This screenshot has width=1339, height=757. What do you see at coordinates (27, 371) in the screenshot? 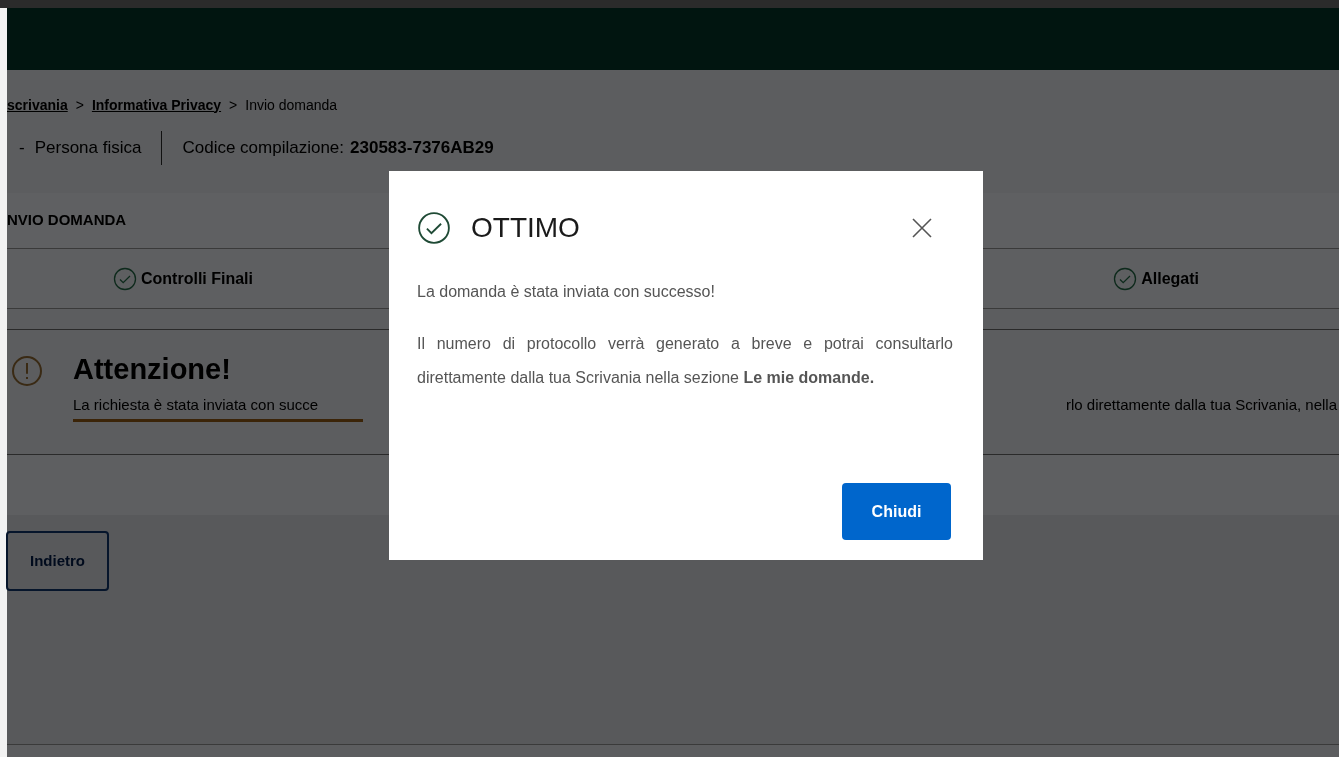
I see `exclamation-circle-icon` at bounding box center [27, 371].